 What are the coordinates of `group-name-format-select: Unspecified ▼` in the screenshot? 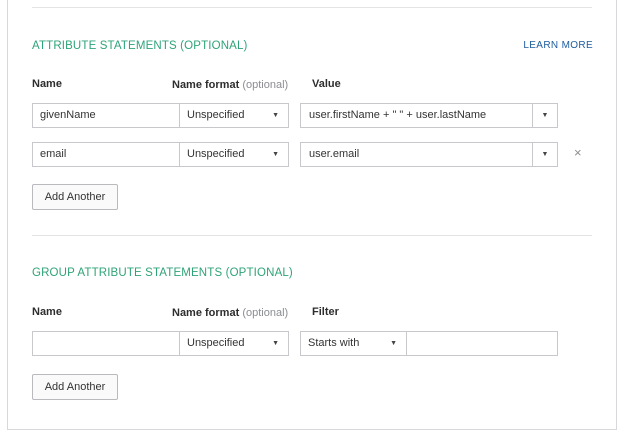 It's located at (234, 343).